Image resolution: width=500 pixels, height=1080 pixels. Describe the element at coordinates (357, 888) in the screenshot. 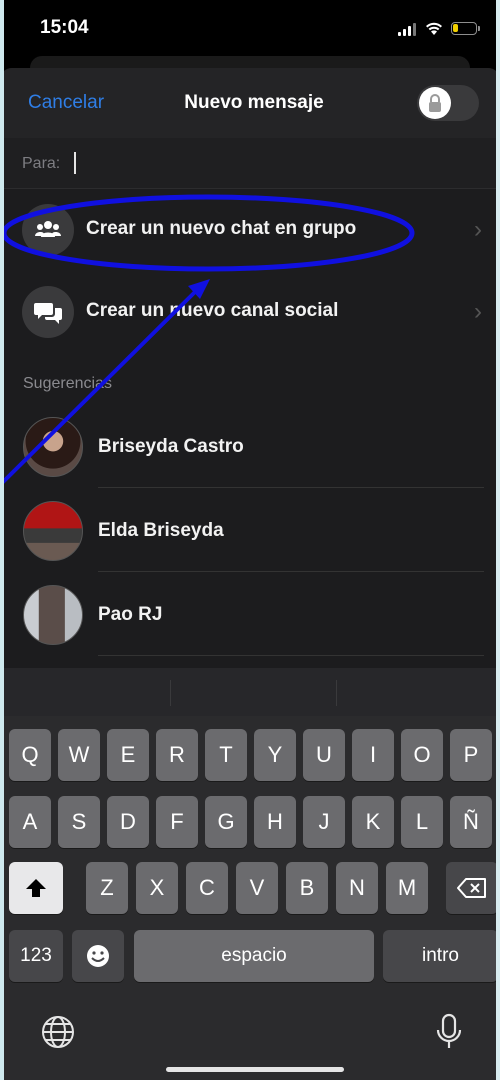

I see `key-n: N` at that location.